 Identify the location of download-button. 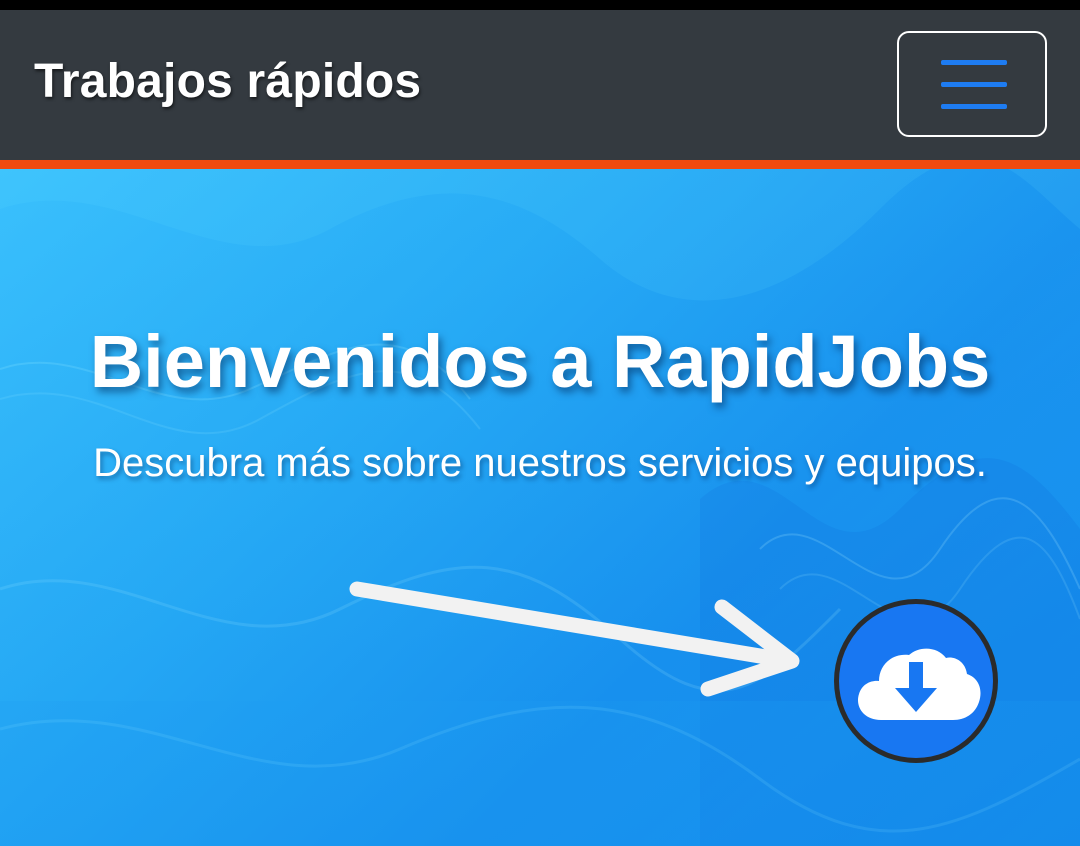
(916, 681).